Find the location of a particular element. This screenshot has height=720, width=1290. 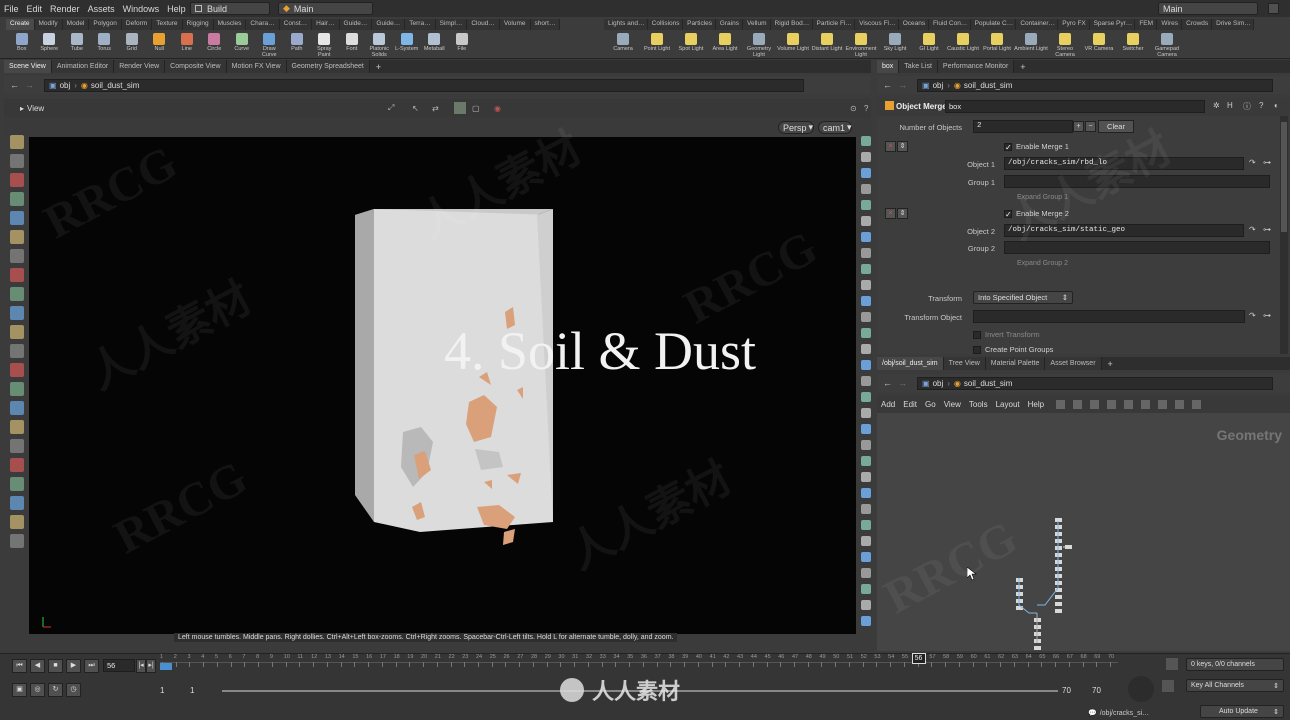

pin-icon: ◐ is located at coordinates (1276, 105).